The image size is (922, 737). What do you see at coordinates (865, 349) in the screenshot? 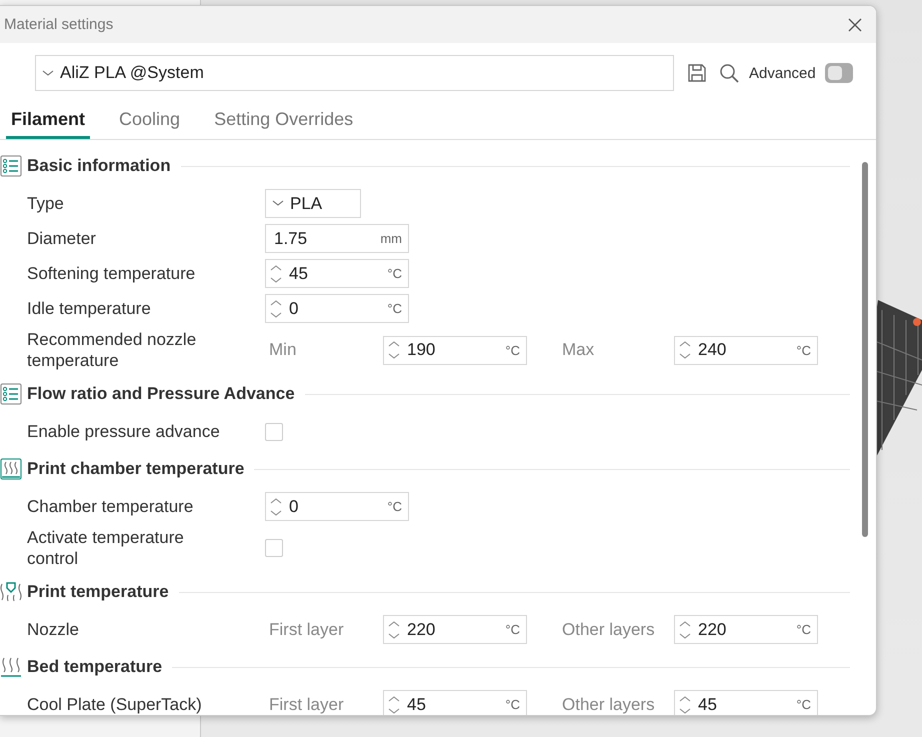
I see `scrollbar` at bounding box center [865, 349].